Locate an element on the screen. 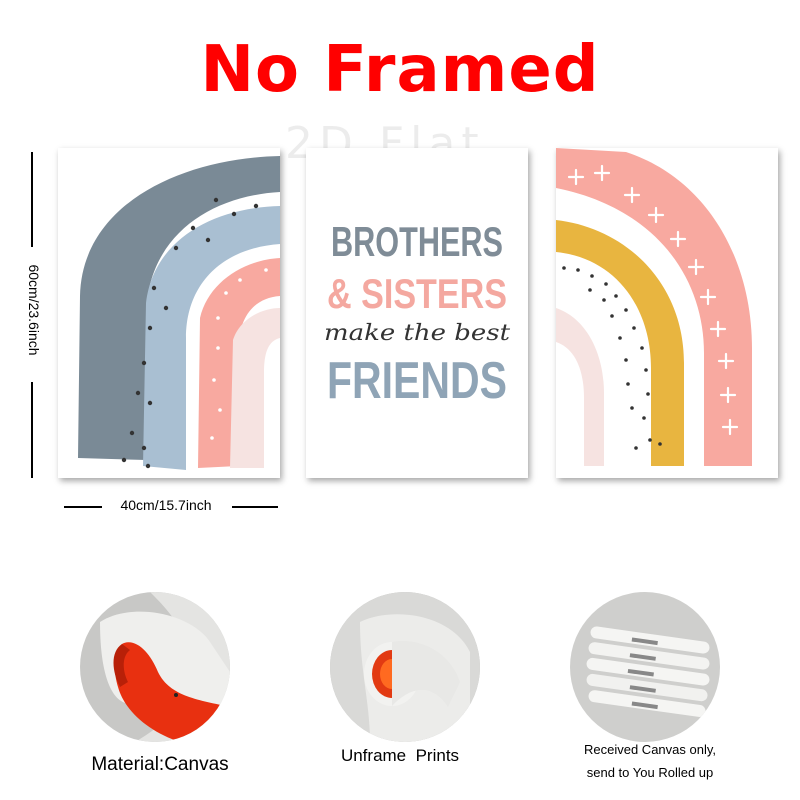 The width and height of the screenshot is (800, 800). poster-center: BROTHERS & SISTERS make the best FRIENDS is located at coordinates (417, 313).